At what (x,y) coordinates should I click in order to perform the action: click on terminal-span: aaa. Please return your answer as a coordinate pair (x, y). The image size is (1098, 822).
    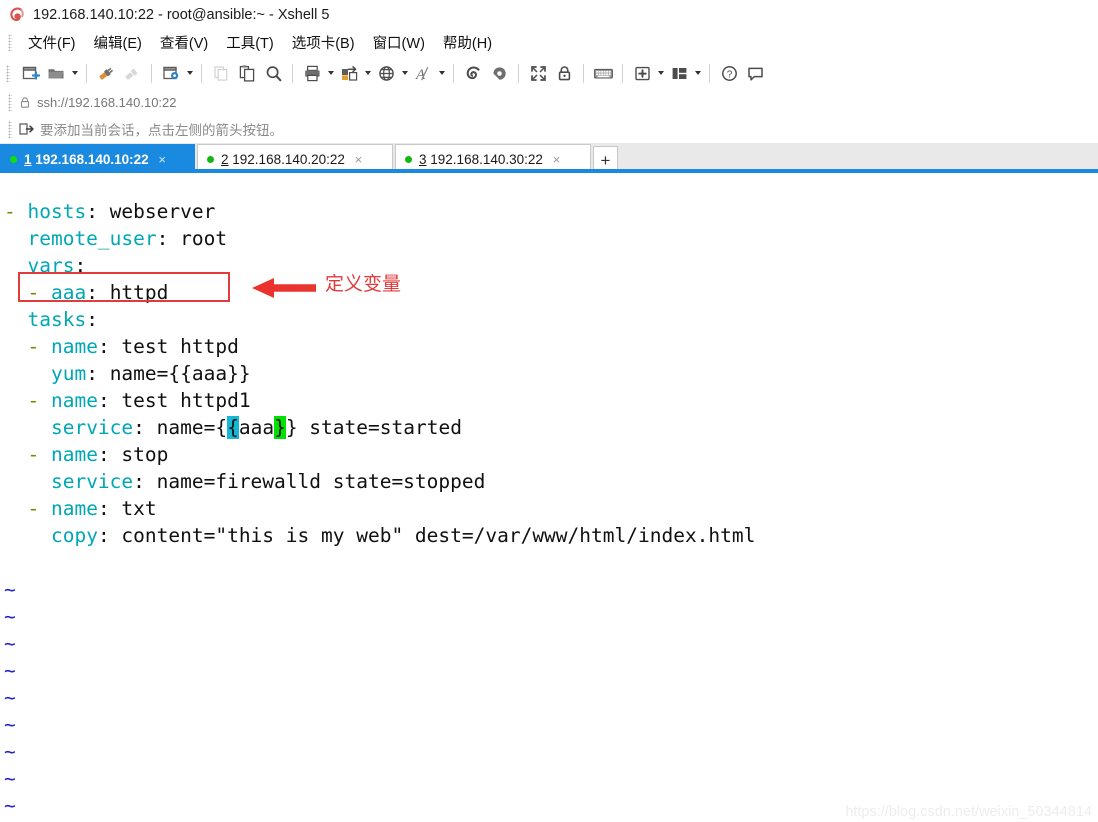
    Looking at the image, I should click on (256, 427).